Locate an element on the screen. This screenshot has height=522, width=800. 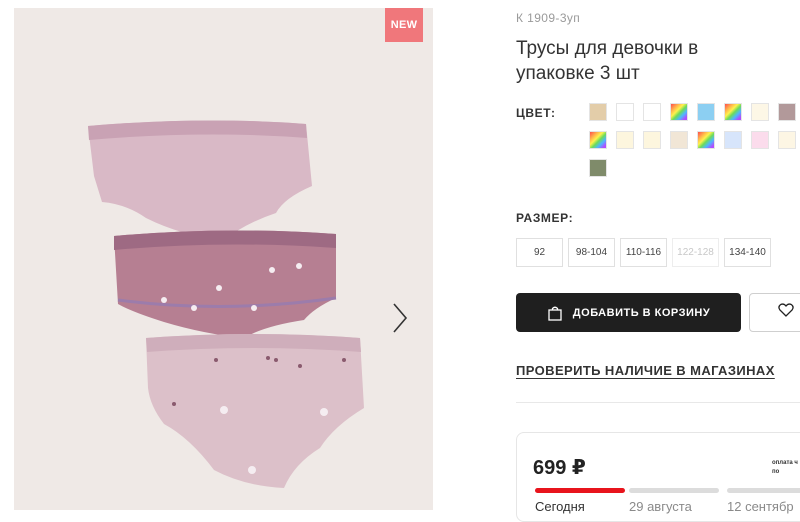
check-availability-link: ПРОВЕРИТЬ НАЛИЧИЕ В МАГАЗИНАХ is located at coordinates (645, 370).